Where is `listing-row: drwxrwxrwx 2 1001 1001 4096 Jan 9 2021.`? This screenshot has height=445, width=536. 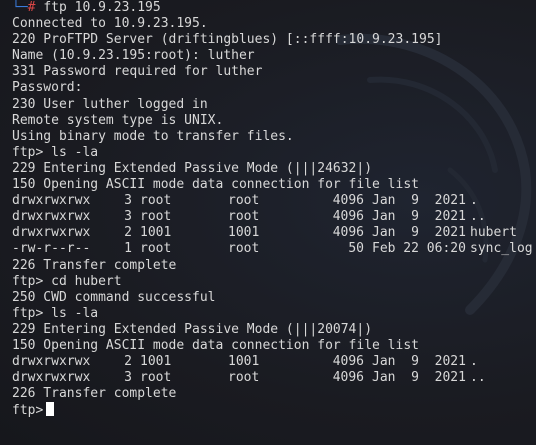
listing-row: drwxrwxrwx 2 1001 1001 4096 Jan 9 2021. is located at coordinates (274, 362).